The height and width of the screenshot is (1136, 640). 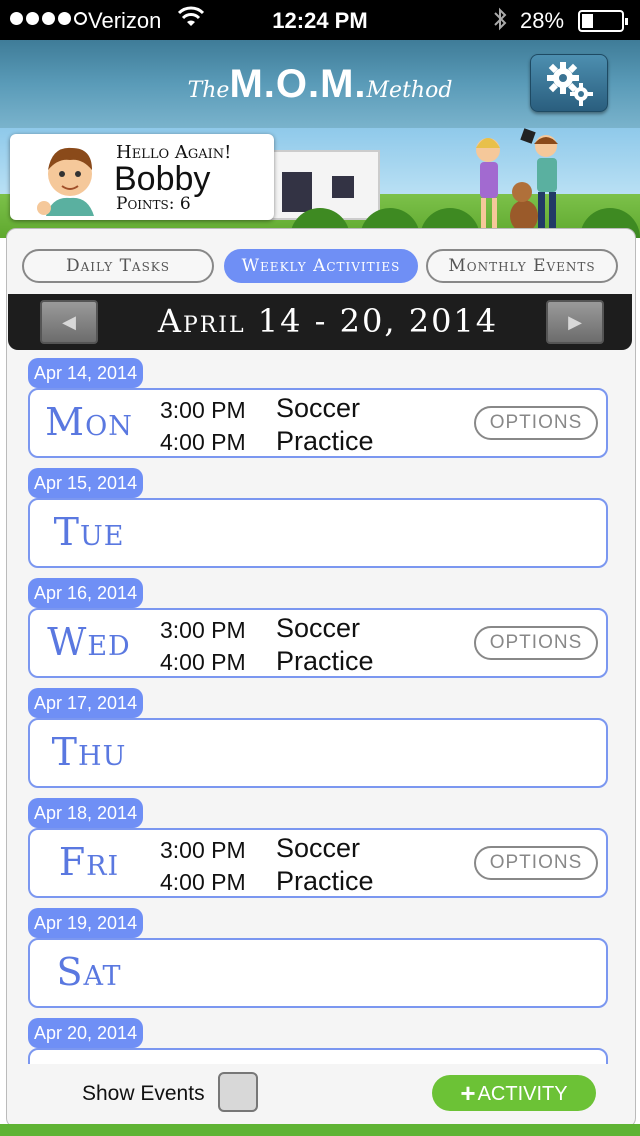 I want to click on show-events-checkbox, so click(x=238, y=1092).